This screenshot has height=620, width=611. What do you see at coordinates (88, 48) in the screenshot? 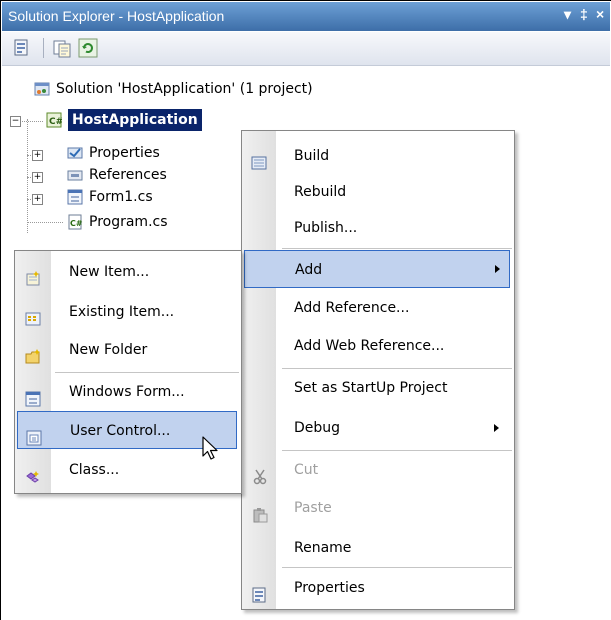
I see `refresh-icon` at bounding box center [88, 48].